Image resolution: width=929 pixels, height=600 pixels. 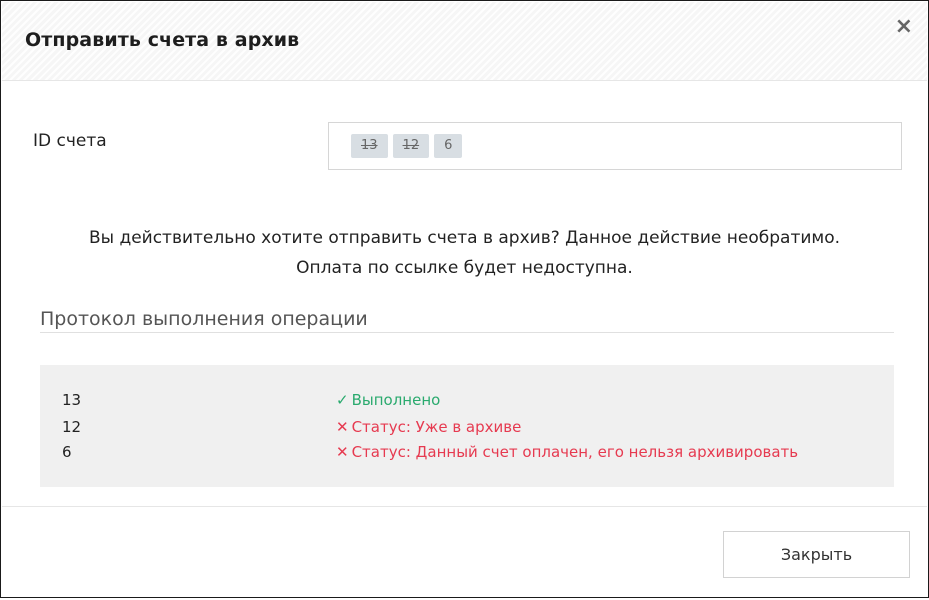 I want to click on close-button: Закрыть, so click(x=816, y=554).